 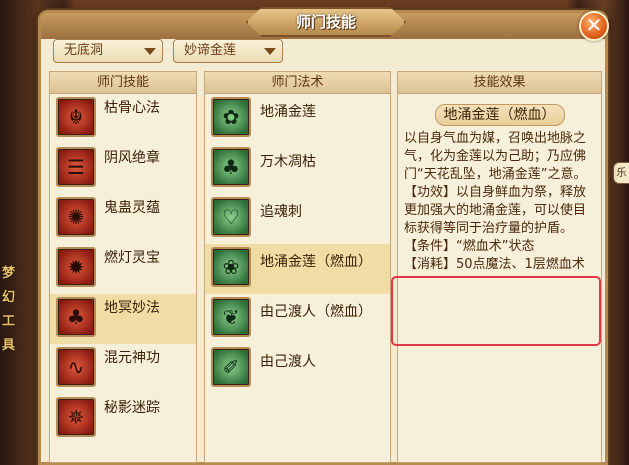 I want to click on school-skill-item-label: 鬼蛊灵蕴, so click(x=132, y=208).